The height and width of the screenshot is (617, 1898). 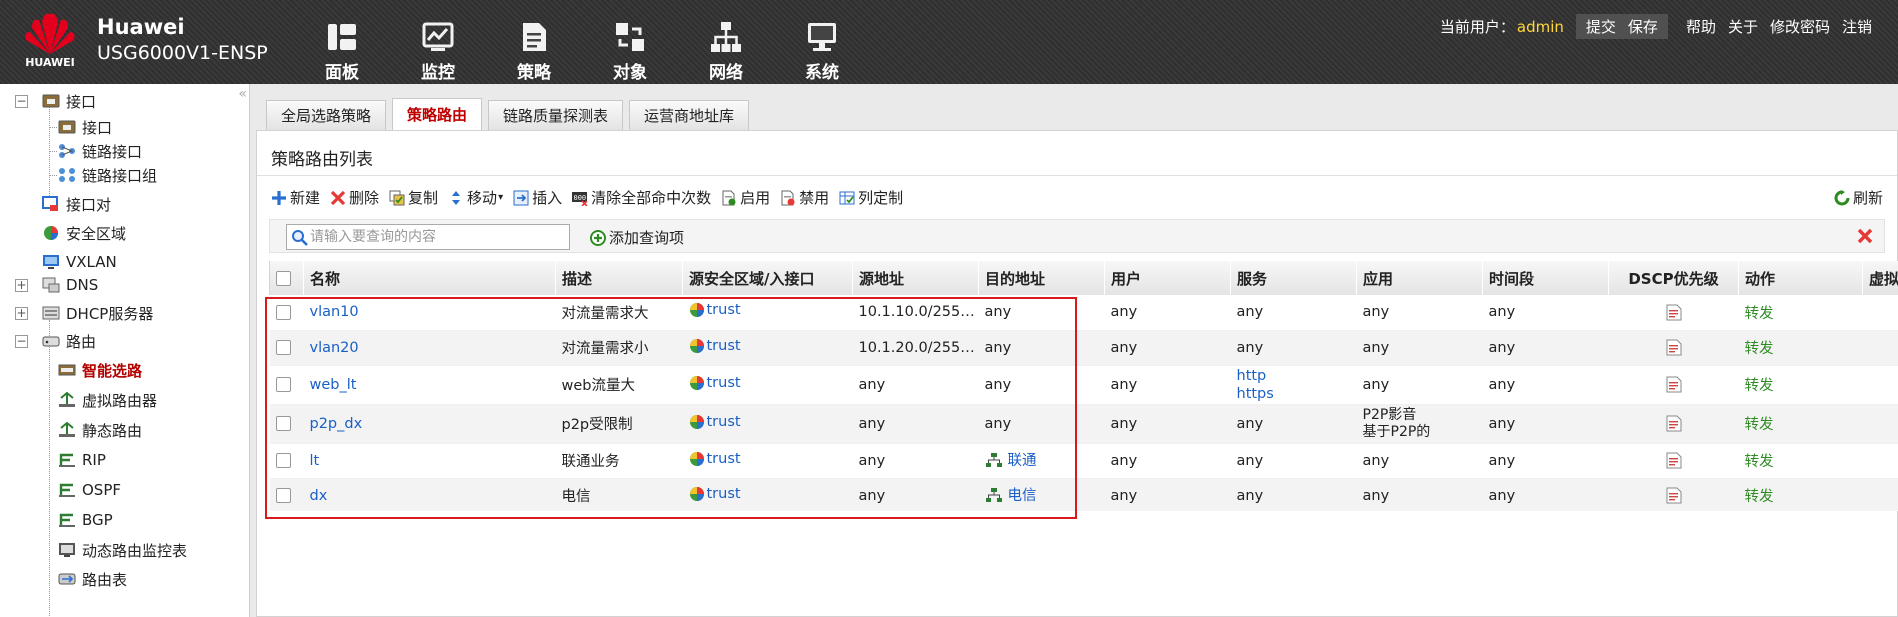 I want to click on insert-button: 插入, so click(x=537, y=197).